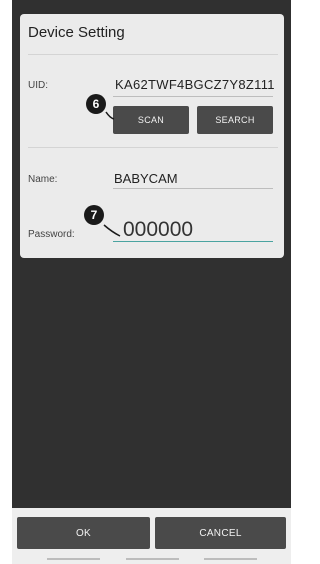 Image resolution: width=320 pixels, height=564 pixels. Describe the element at coordinates (43, 179) in the screenshot. I see `name-label: Name:` at that location.